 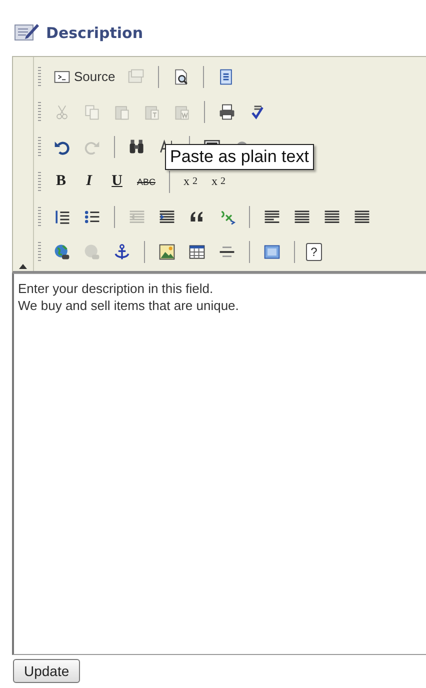 What do you see at coordinates (239, 157) in the screenshot?
I see `tooltip: Paste as plain text` at bounding box center [239, 157].